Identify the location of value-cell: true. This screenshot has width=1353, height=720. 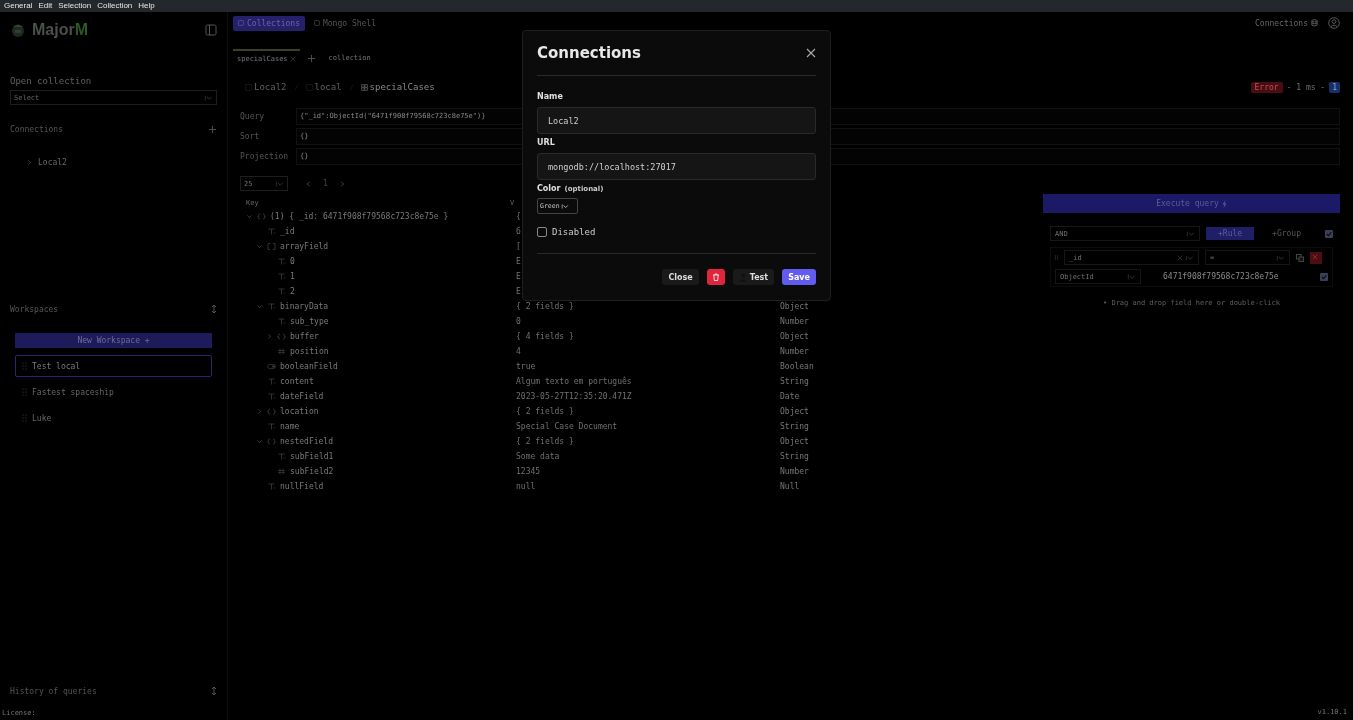
(526, 366).